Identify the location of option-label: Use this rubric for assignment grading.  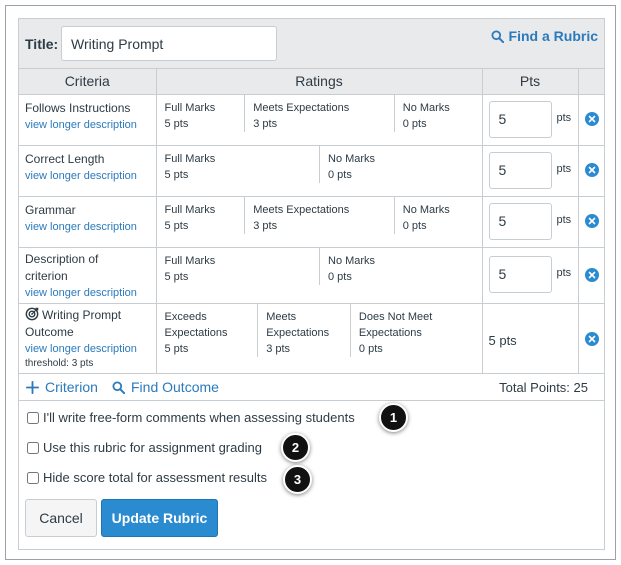
(152, 447).